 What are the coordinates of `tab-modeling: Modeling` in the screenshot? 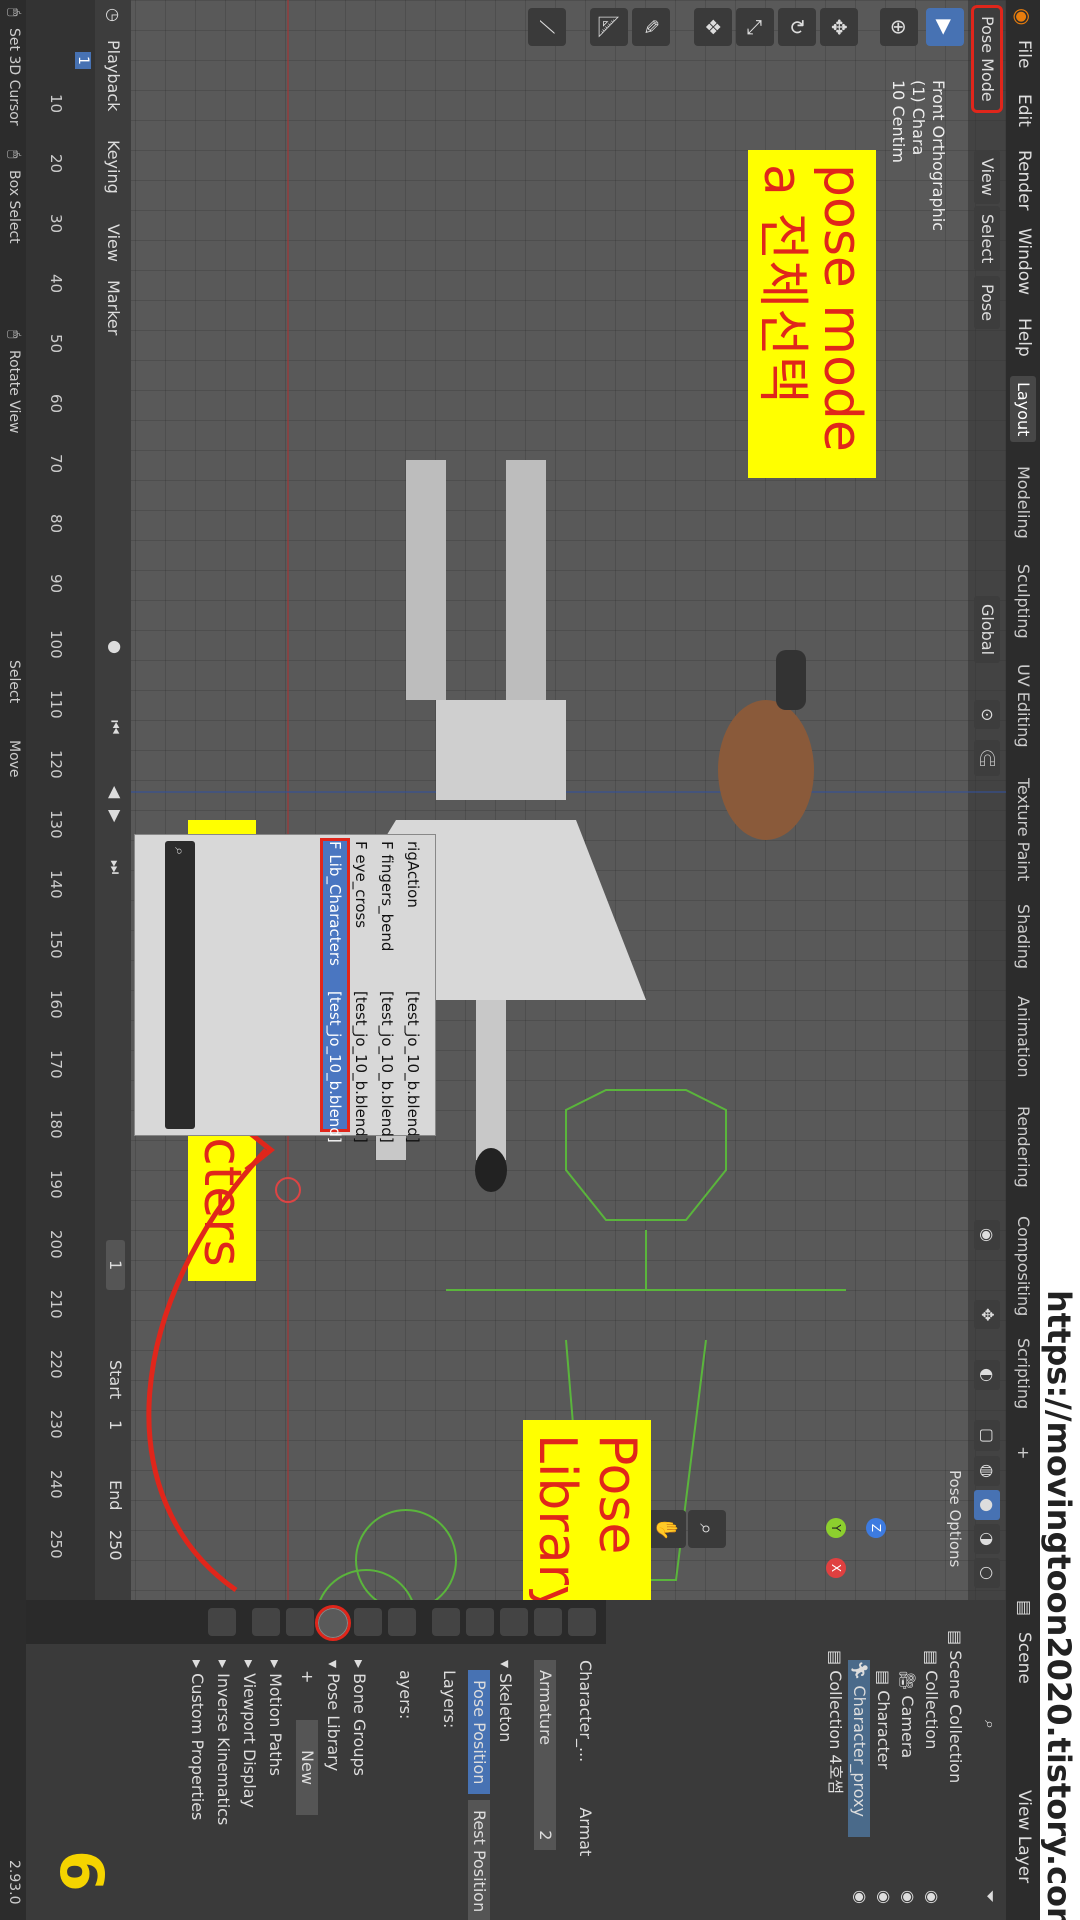 It's located at (1023, 502).